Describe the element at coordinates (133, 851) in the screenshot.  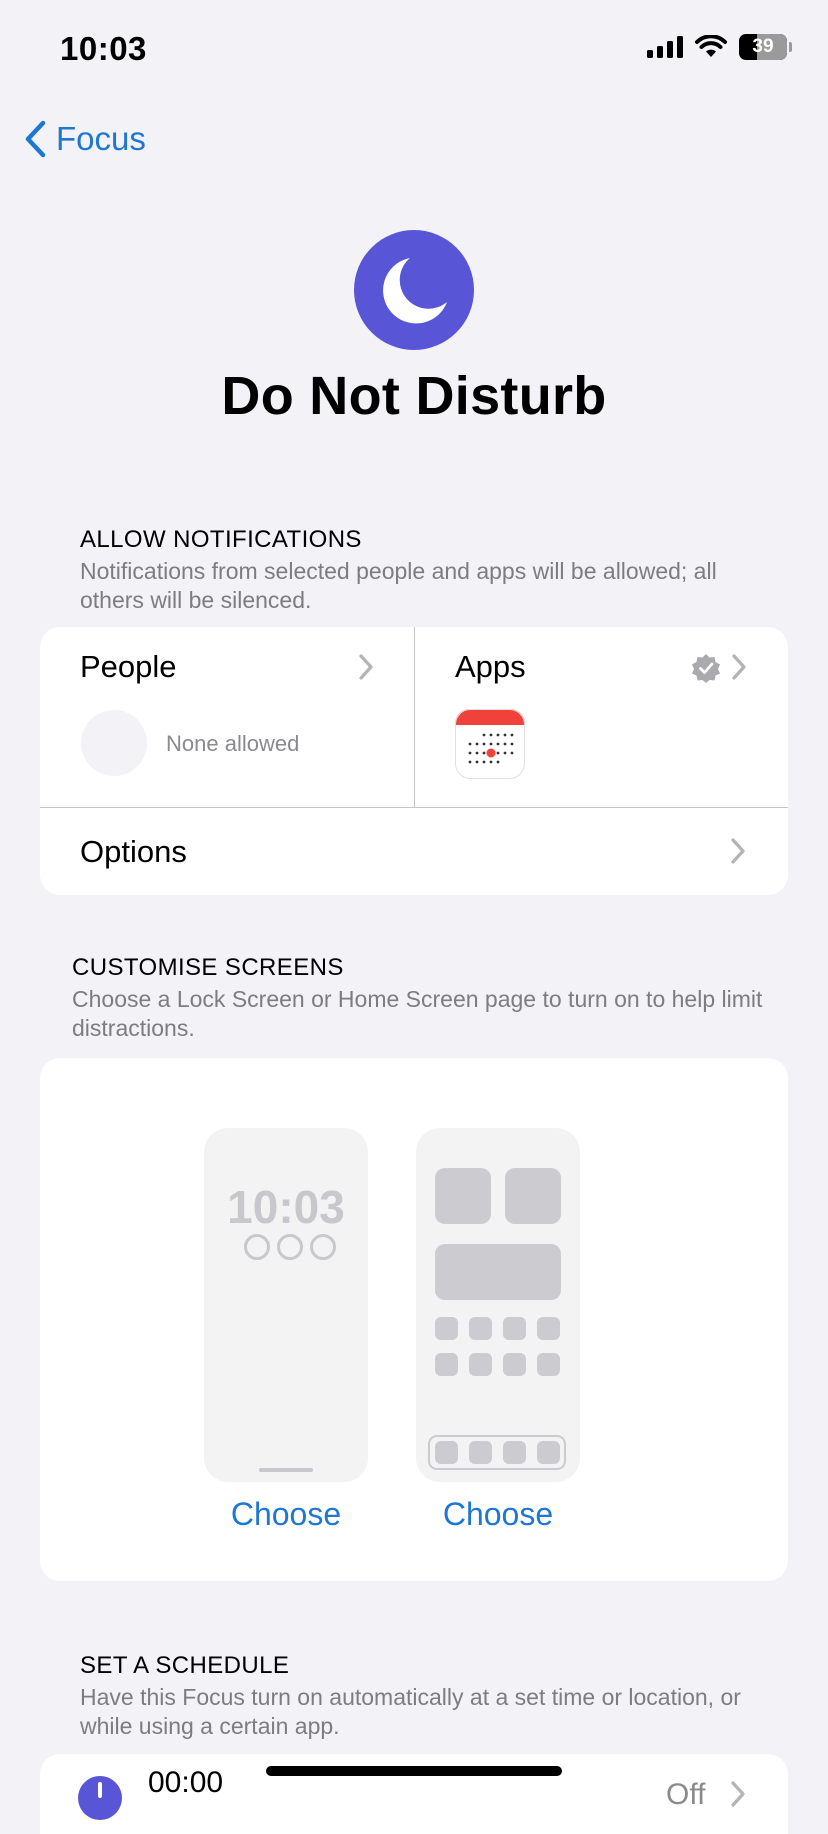
I see `options-label: Options` at that location.